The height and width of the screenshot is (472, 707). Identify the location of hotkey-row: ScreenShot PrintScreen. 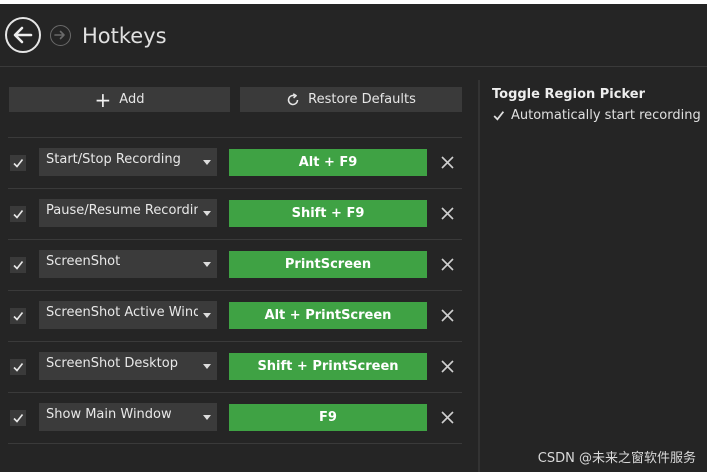
(235, 264).